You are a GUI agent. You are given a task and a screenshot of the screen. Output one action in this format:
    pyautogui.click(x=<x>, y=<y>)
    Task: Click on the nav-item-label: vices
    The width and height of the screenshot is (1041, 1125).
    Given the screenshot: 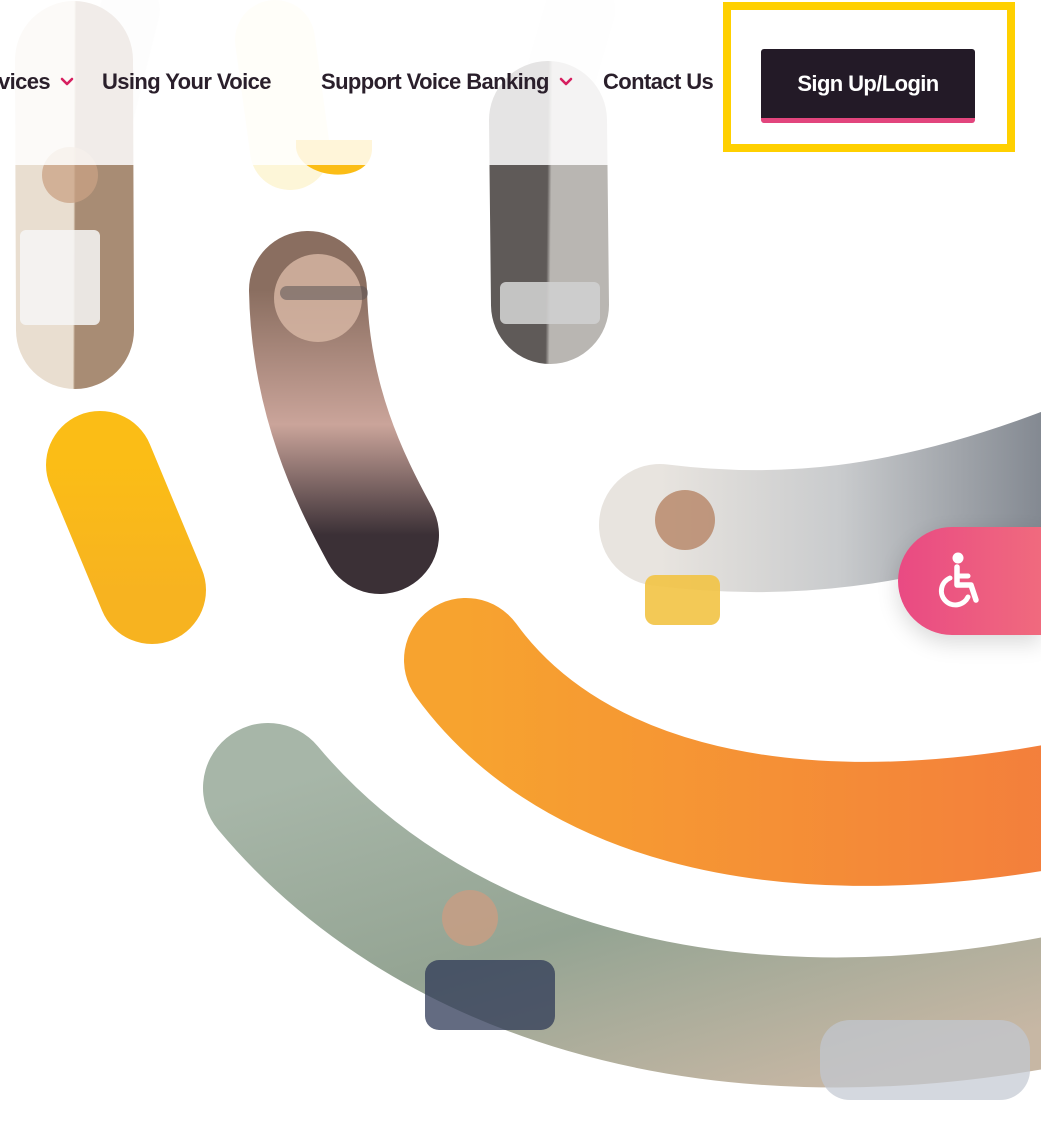 What is the action you would take?
    pyautogui.click(x=25, y=81)
    